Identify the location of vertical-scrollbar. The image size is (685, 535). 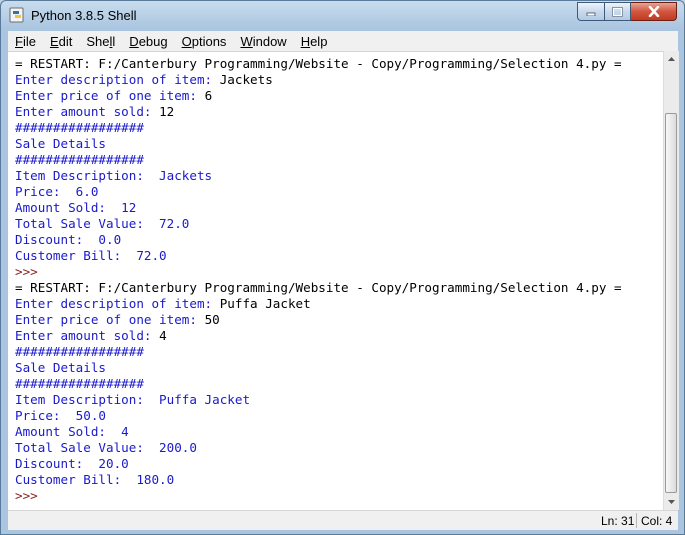
(671, 280).